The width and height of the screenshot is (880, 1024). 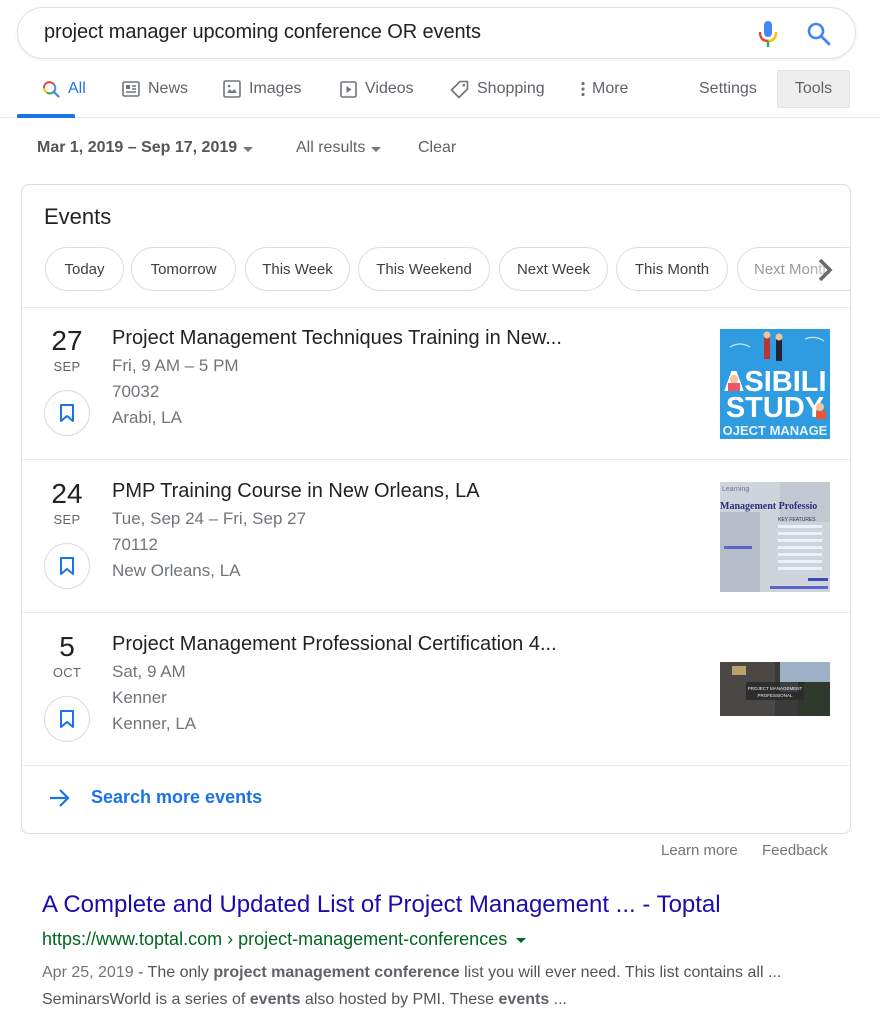 I want to click on tab-news: News, so click(x=155, y=89).